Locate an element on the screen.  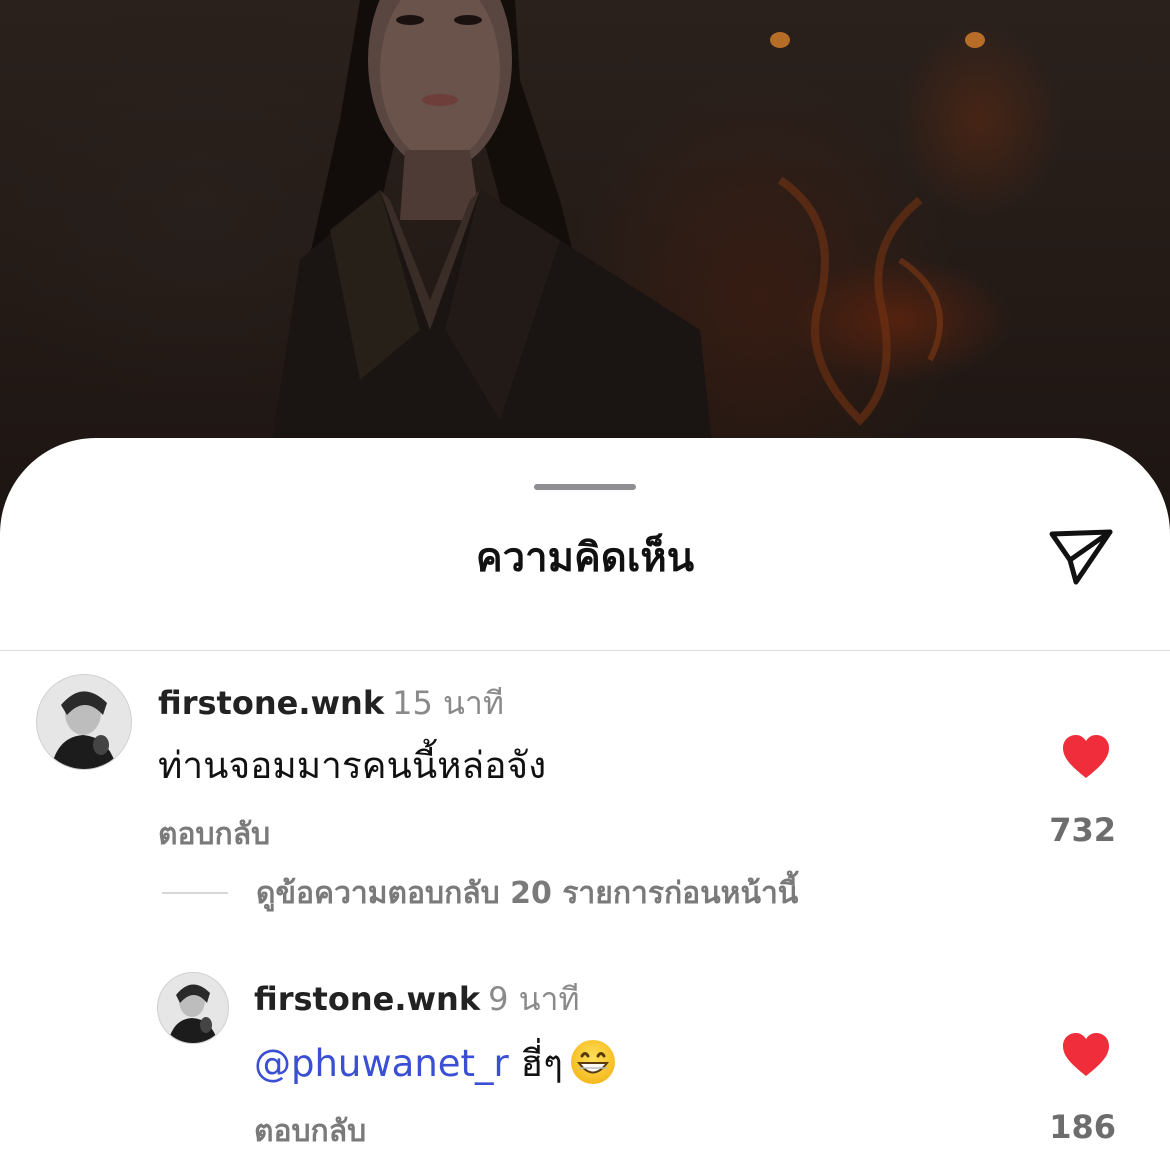
like-count: 186 is located at coordinates (1082, 1127).